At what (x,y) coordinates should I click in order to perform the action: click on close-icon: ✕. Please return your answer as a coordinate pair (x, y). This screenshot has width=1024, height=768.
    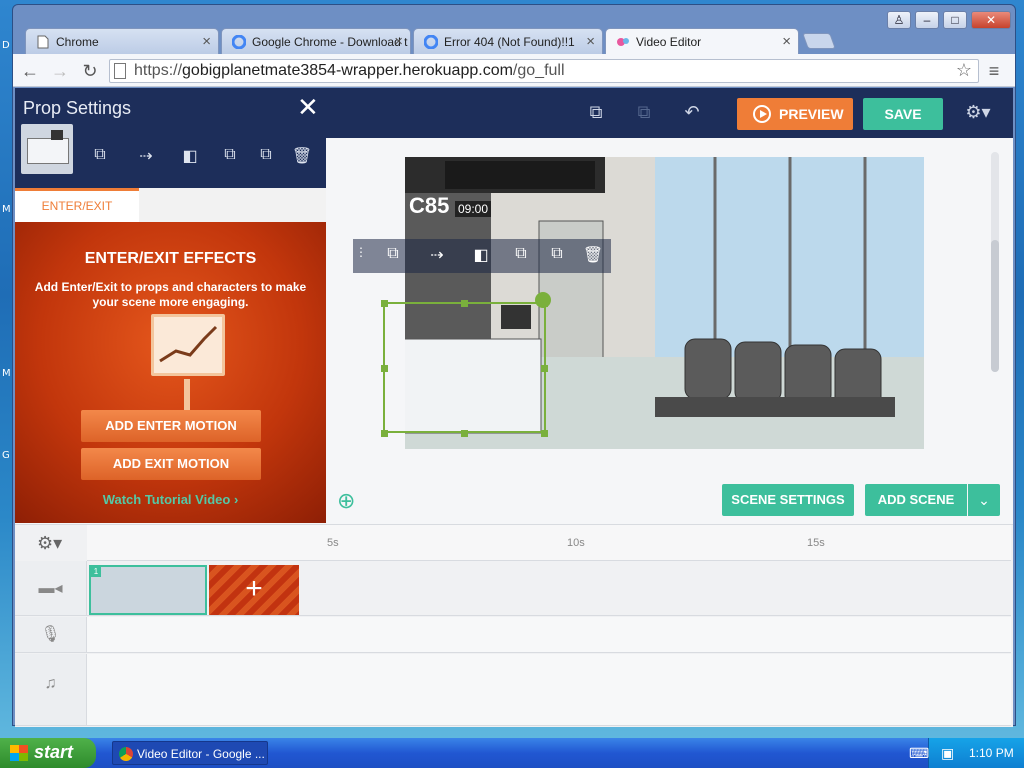
    Looking at the image, I should click on (308, 107).